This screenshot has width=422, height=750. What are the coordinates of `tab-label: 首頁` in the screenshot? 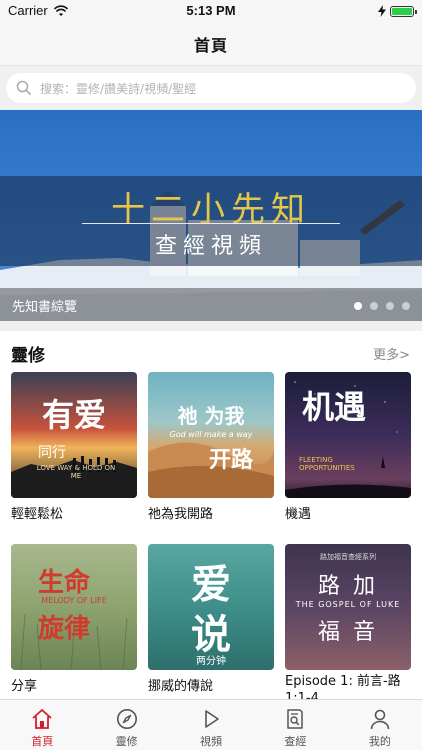 It's located at (42, 741).